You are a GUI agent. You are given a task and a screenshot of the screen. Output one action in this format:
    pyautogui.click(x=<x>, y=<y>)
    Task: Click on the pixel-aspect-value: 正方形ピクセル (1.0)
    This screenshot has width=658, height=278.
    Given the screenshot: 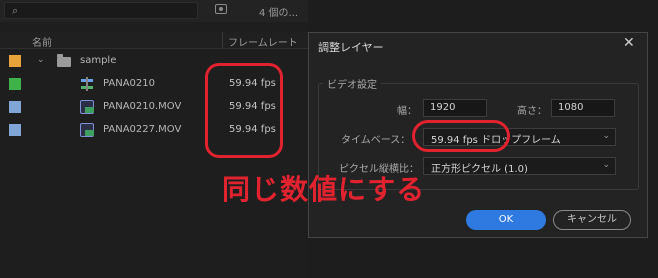 What is the action you would take?
    pyautogui.click(x=479, y=169)
    